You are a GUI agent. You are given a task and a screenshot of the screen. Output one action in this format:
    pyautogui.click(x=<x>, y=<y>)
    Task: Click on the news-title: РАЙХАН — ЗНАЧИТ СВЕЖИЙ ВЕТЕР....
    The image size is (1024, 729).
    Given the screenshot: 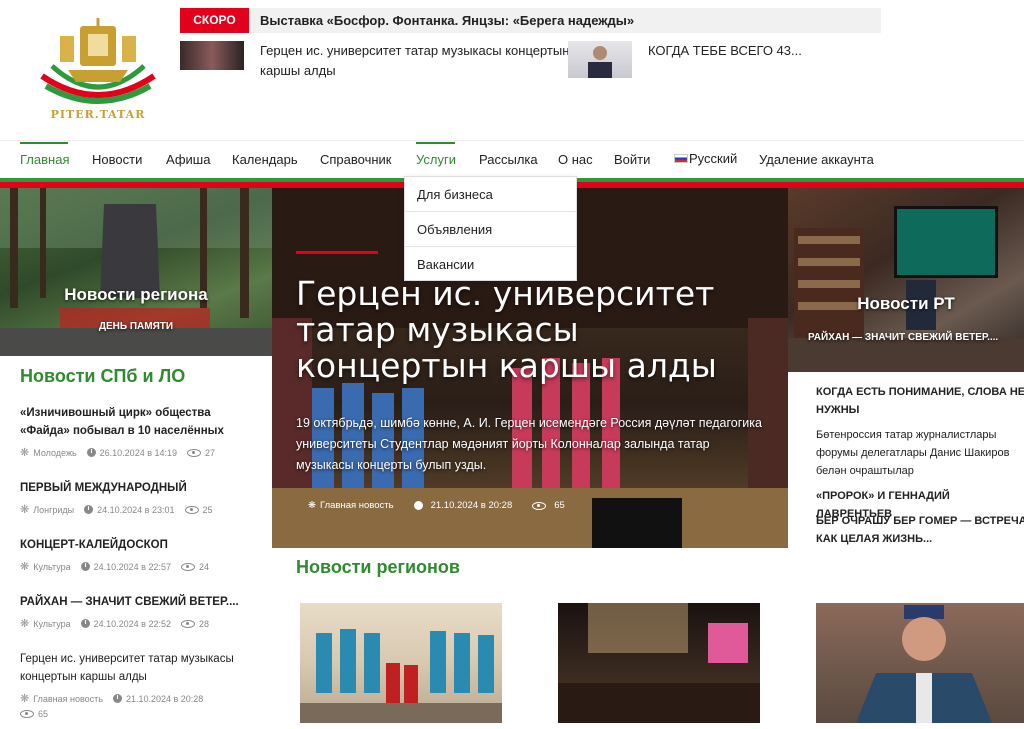 What is the action you would take?
    pyautogui.click(x=138, y=602)
    